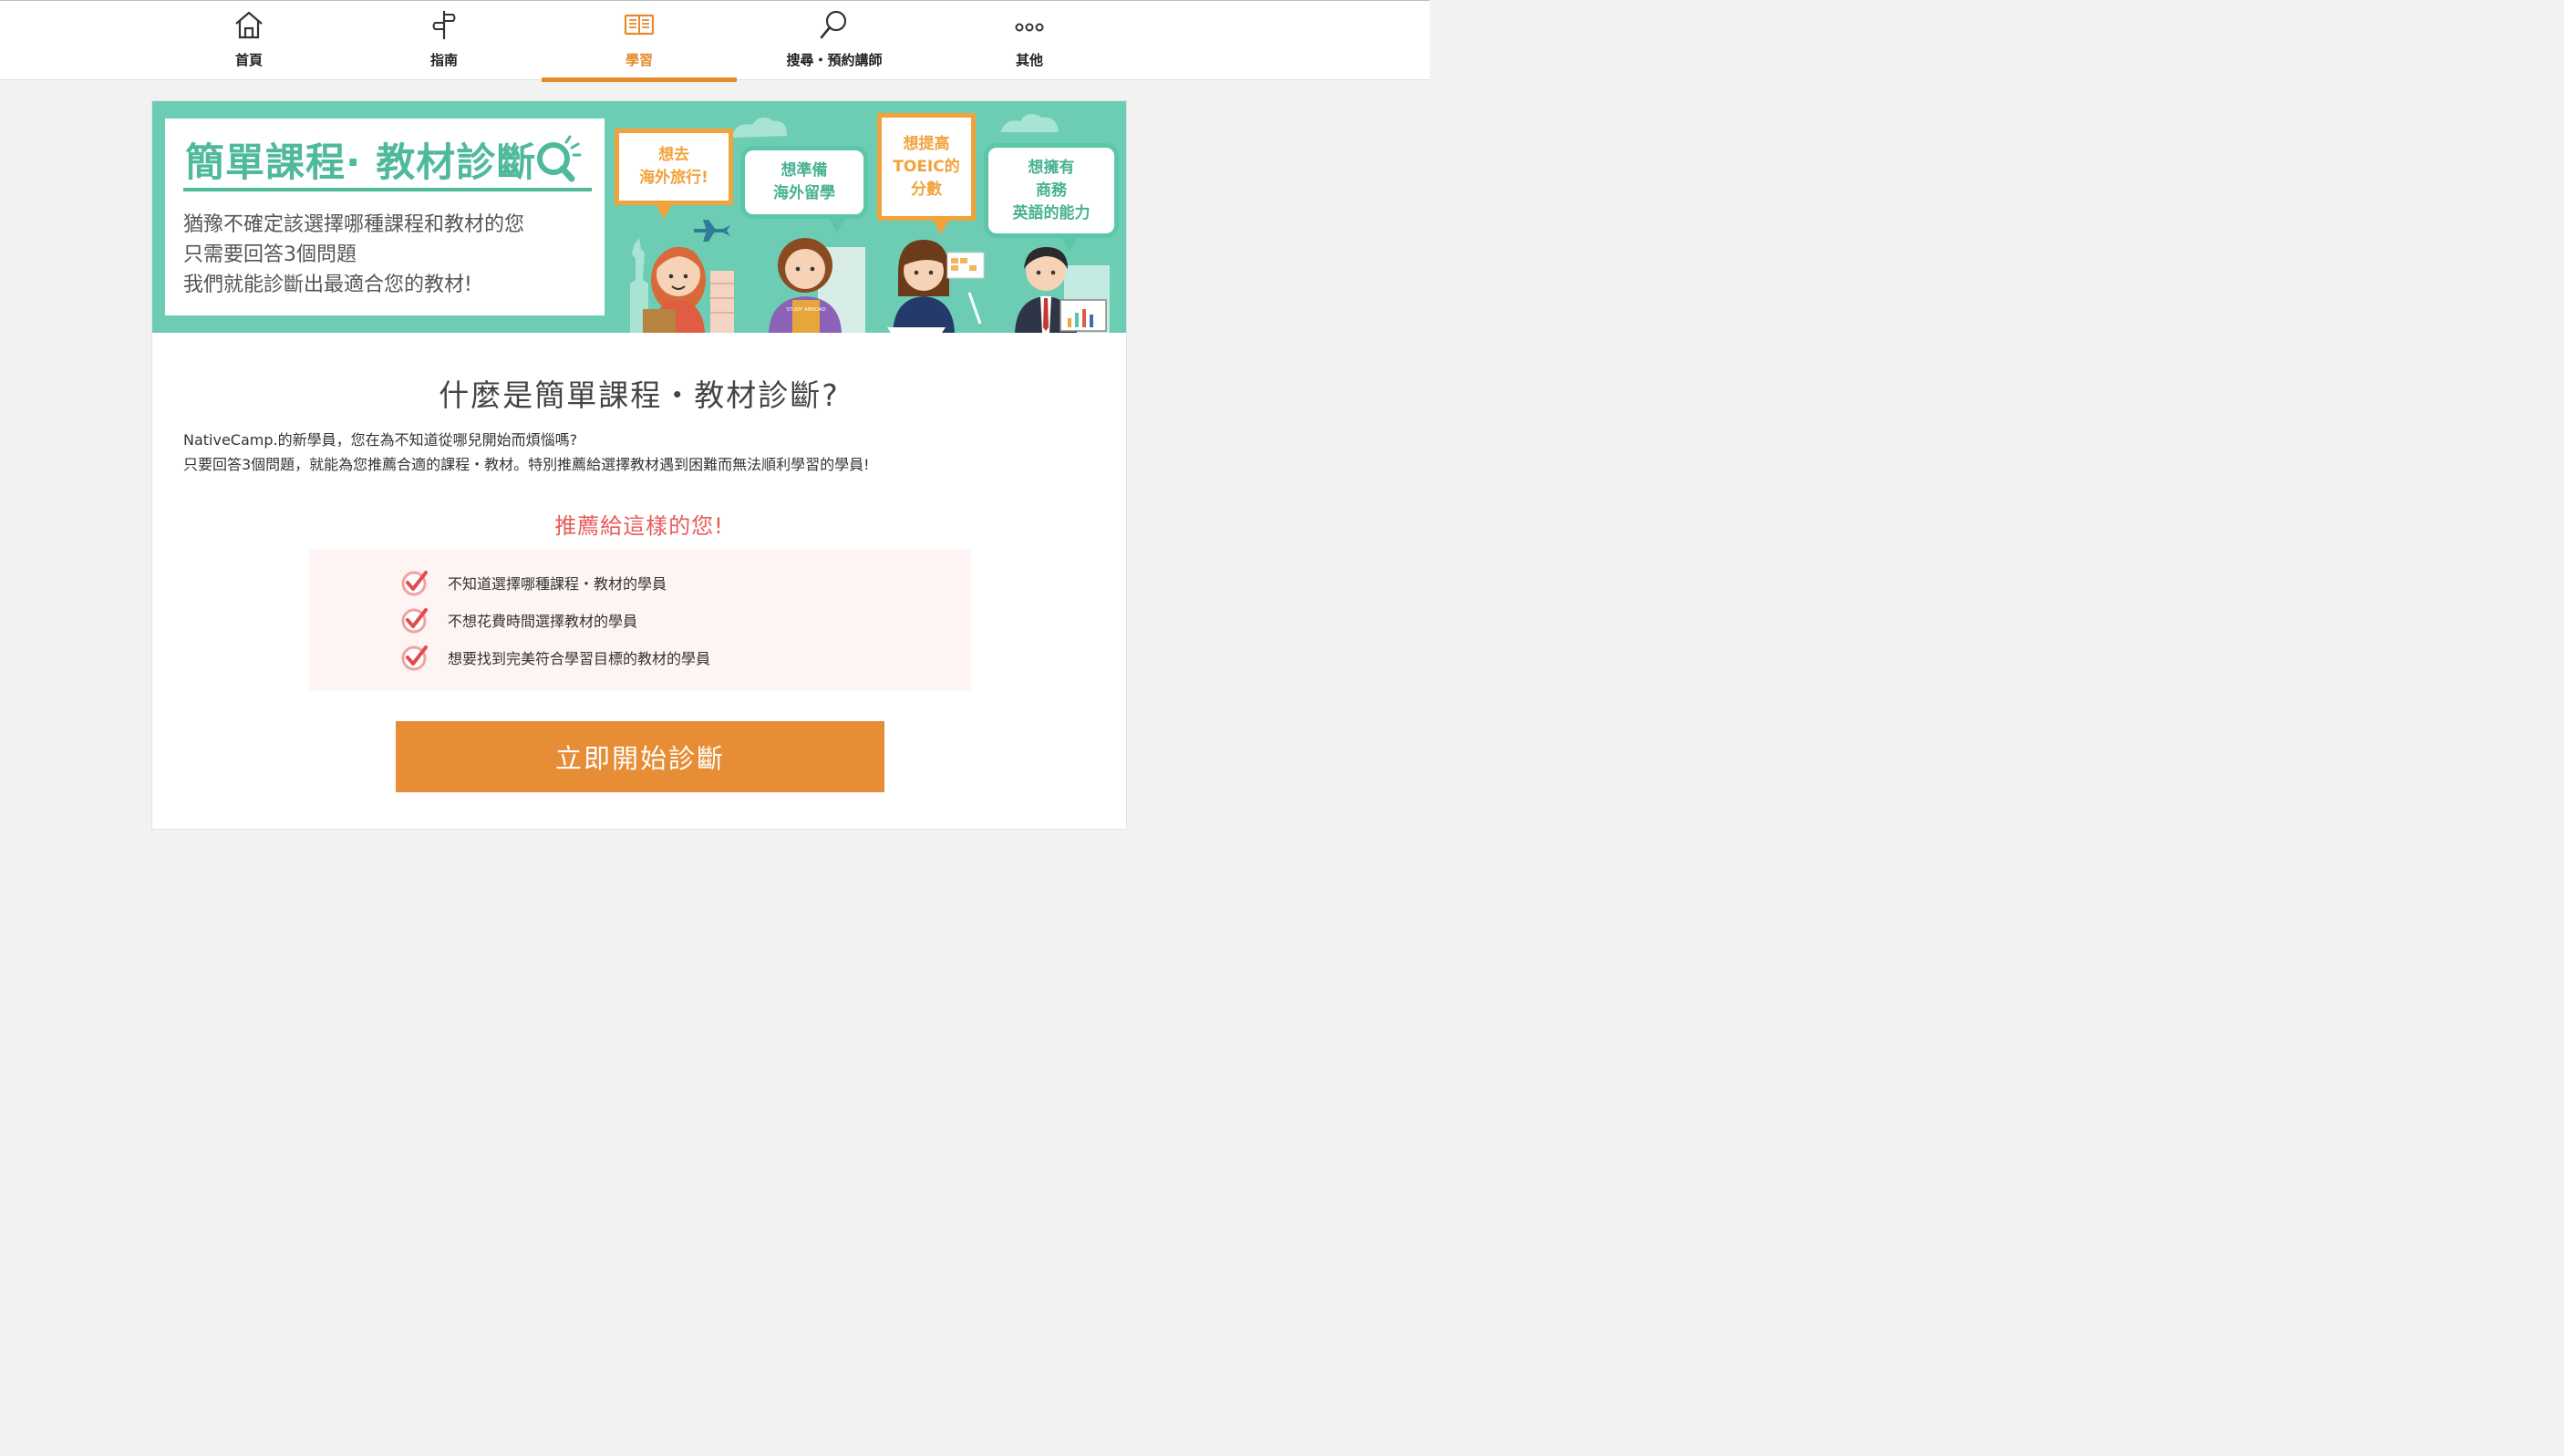  I want to click on nav-study-label: 學習, so click(639, 60).